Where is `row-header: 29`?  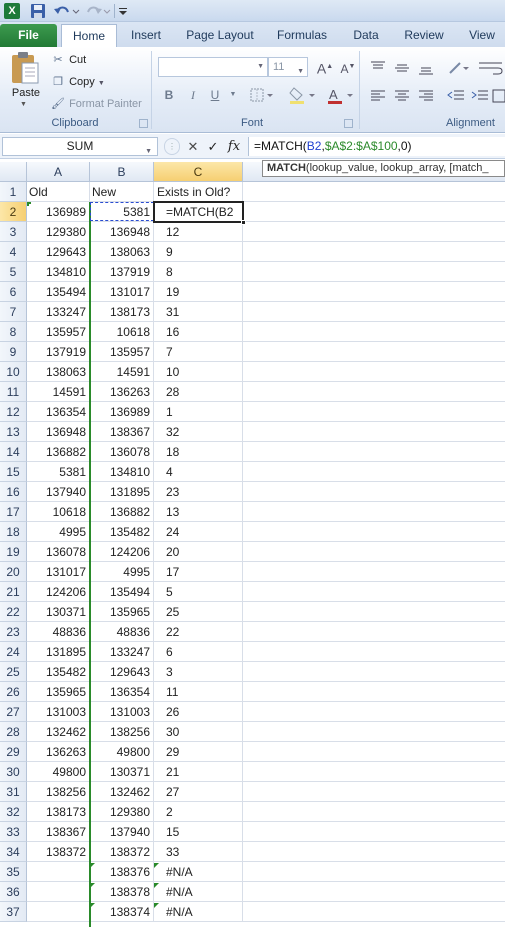 row-header: 29 is located at coordinates (13, 752).